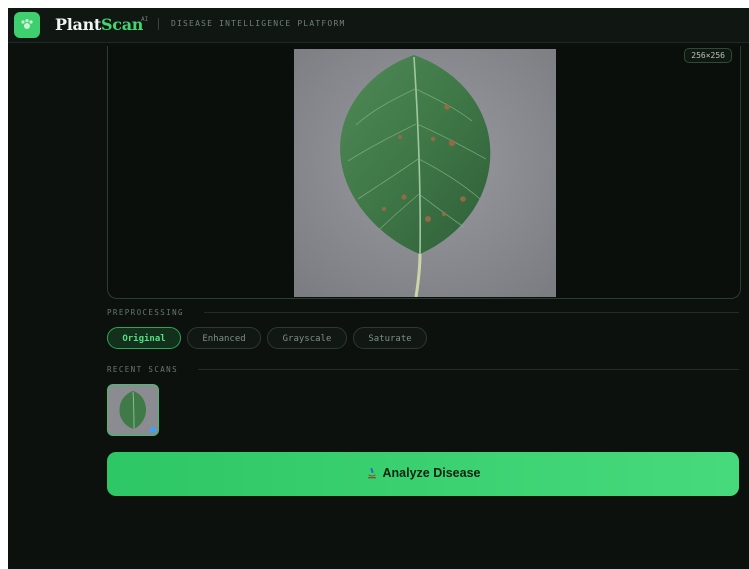 The height and width of the screenshot is (569, 749). What do you see at coordinates (158, 24) in the screenshot?
I see `header-divider` at bounding box center [158, 24].